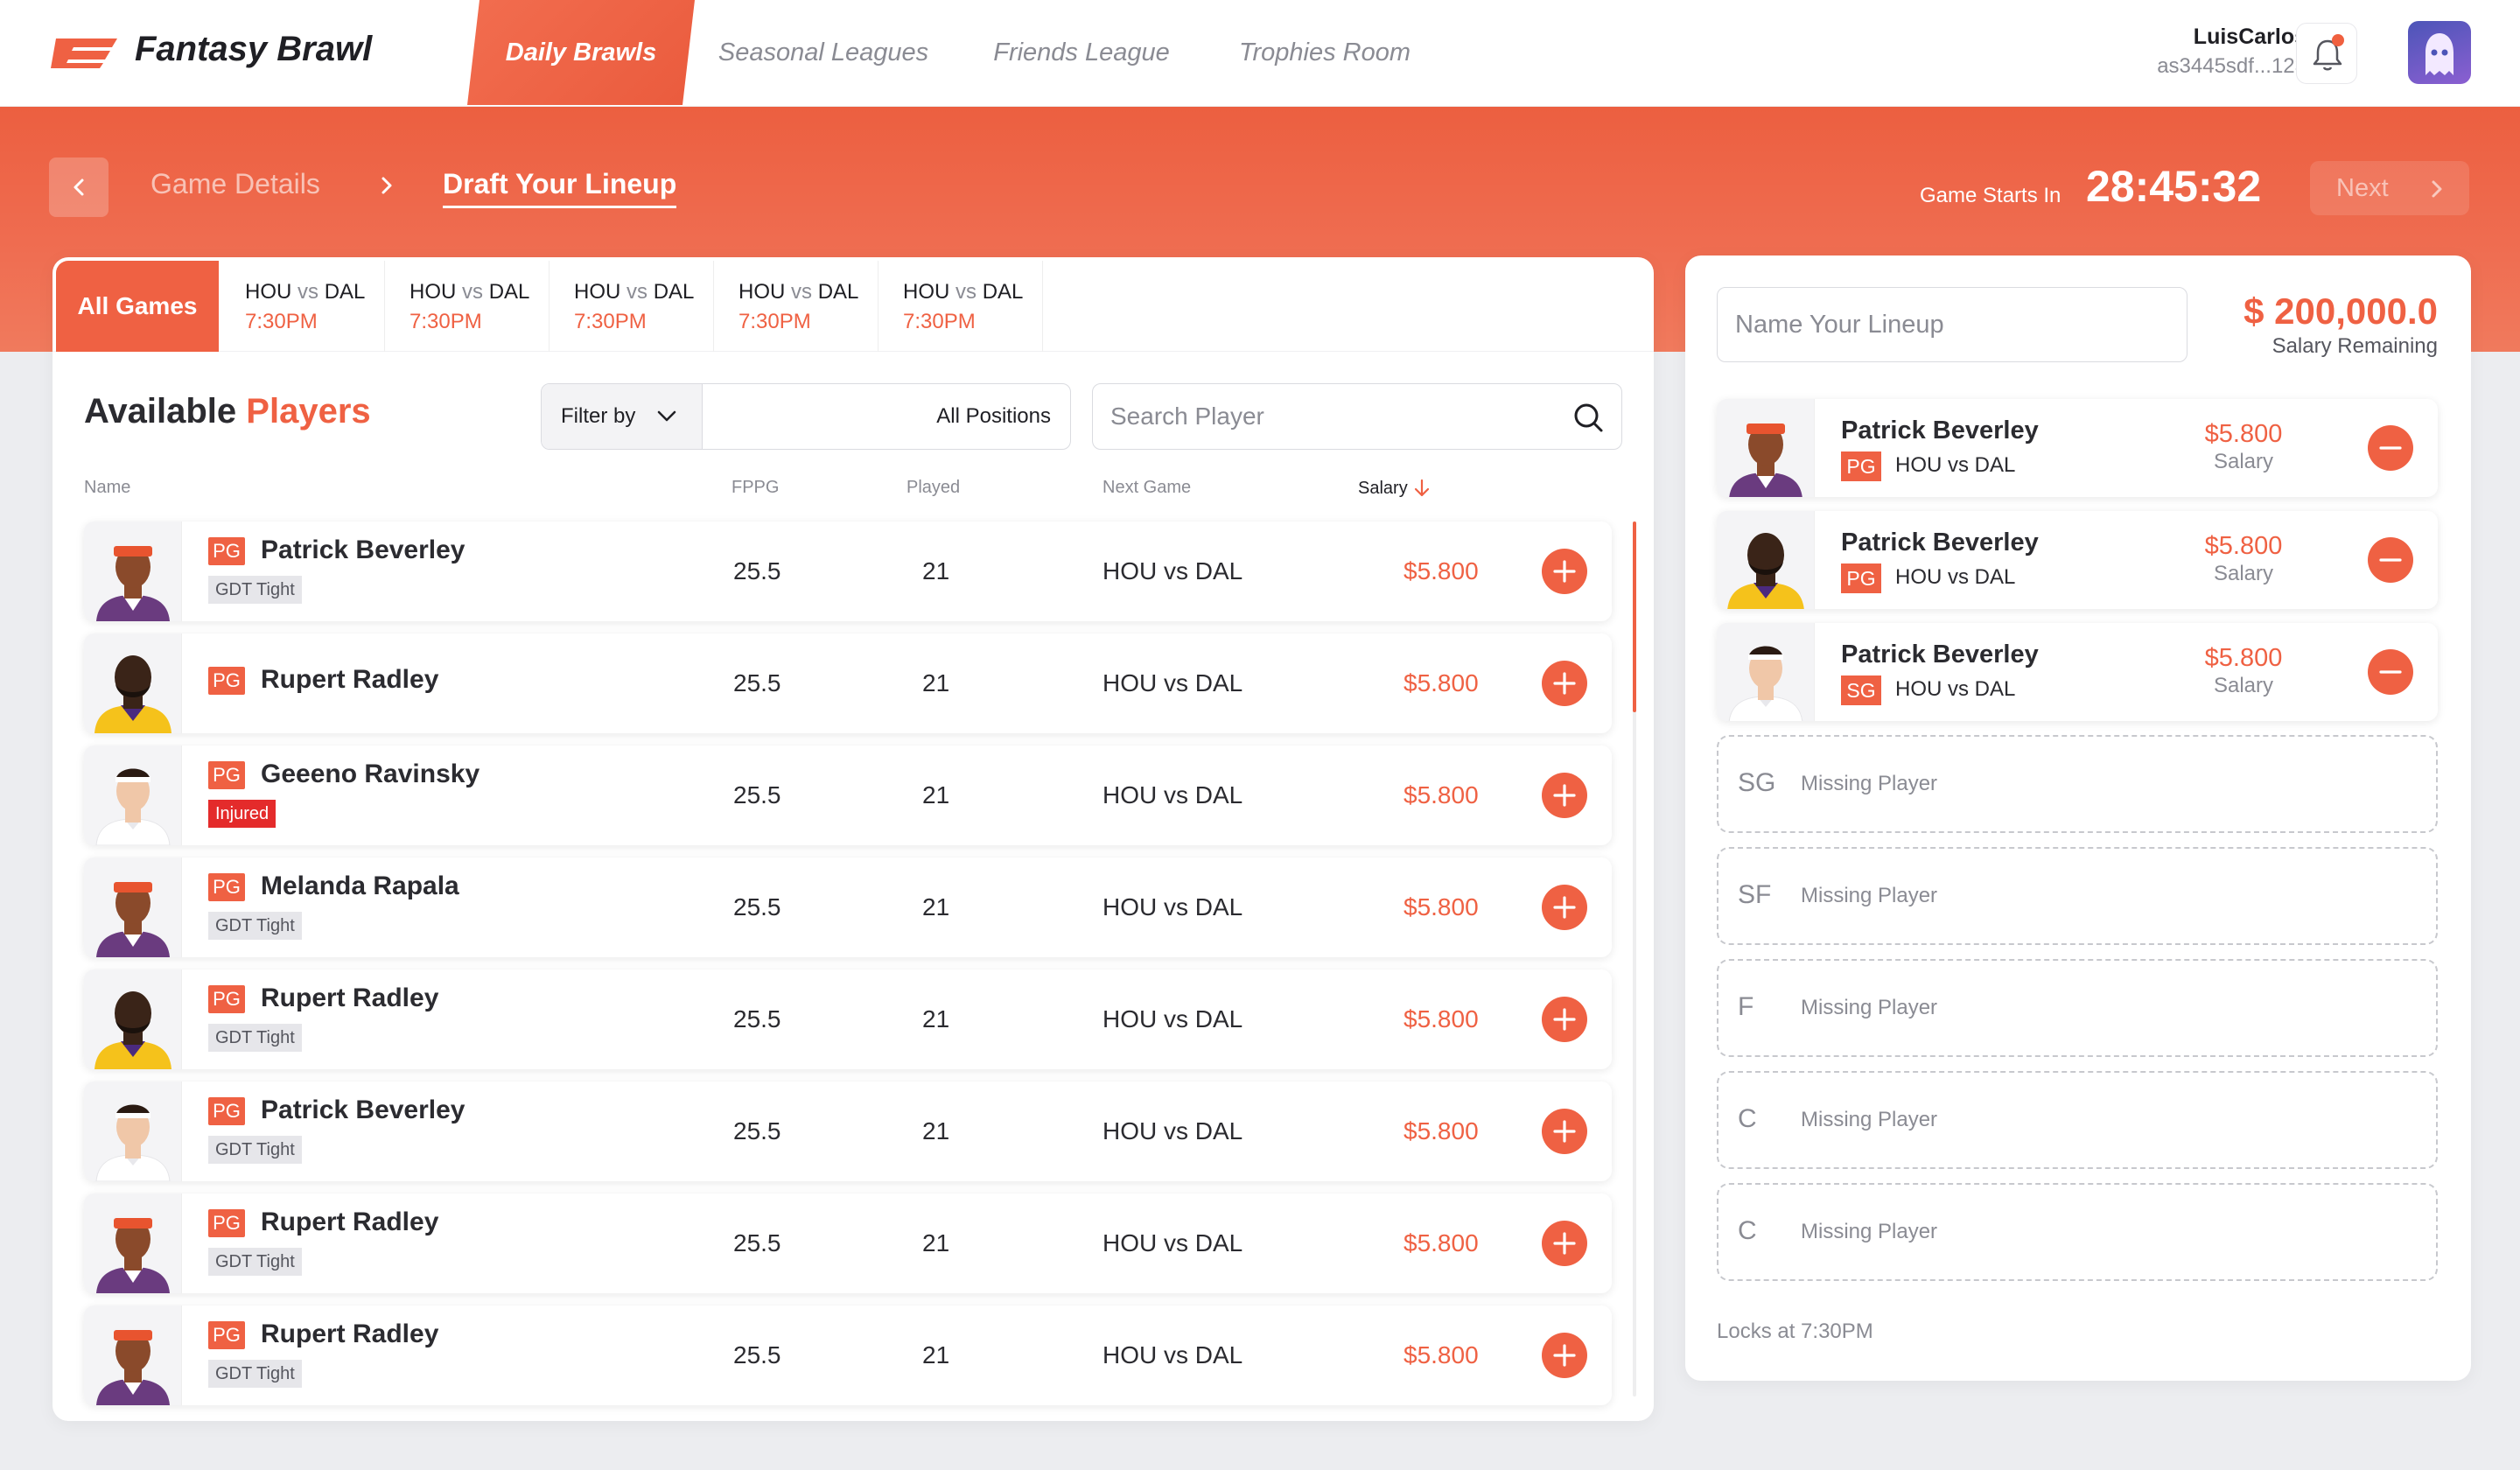 Image resolution: width=2520 pixels, height=1470 pixels. I want to click on chevron-right-icon, so click(387, 185).